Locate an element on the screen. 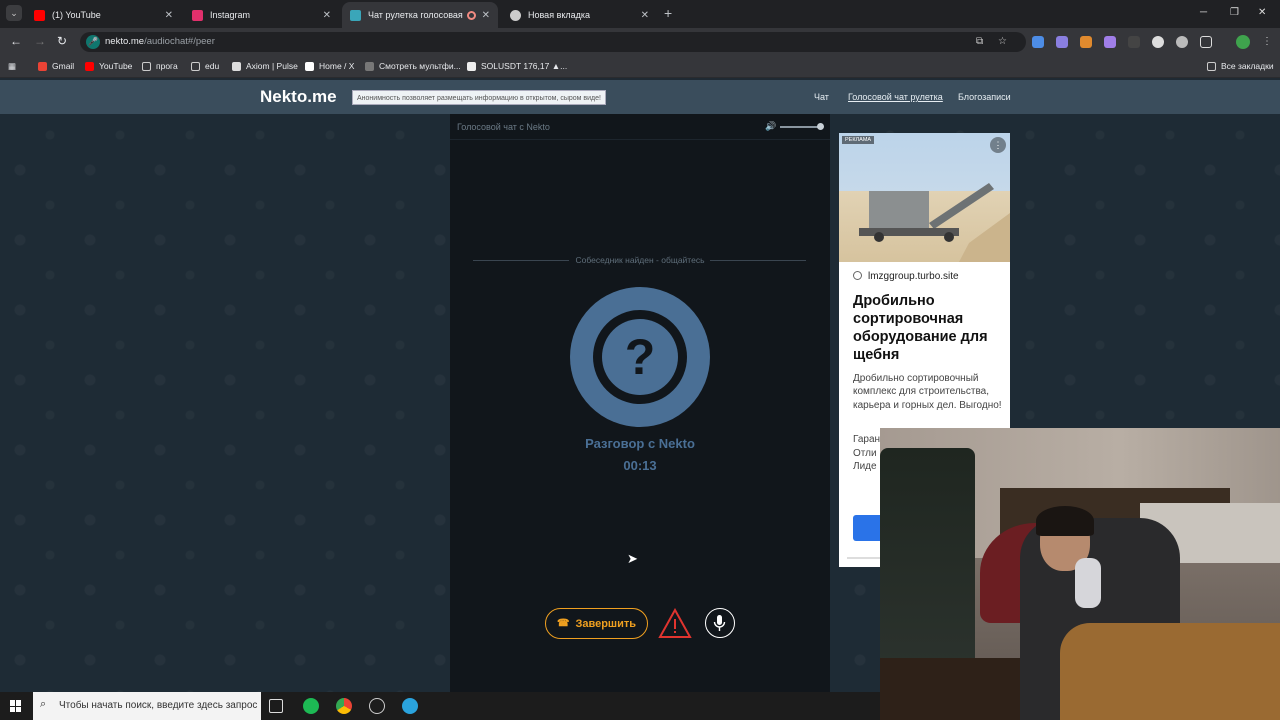  crusher-machine-image is located at coordinates (934, 222).